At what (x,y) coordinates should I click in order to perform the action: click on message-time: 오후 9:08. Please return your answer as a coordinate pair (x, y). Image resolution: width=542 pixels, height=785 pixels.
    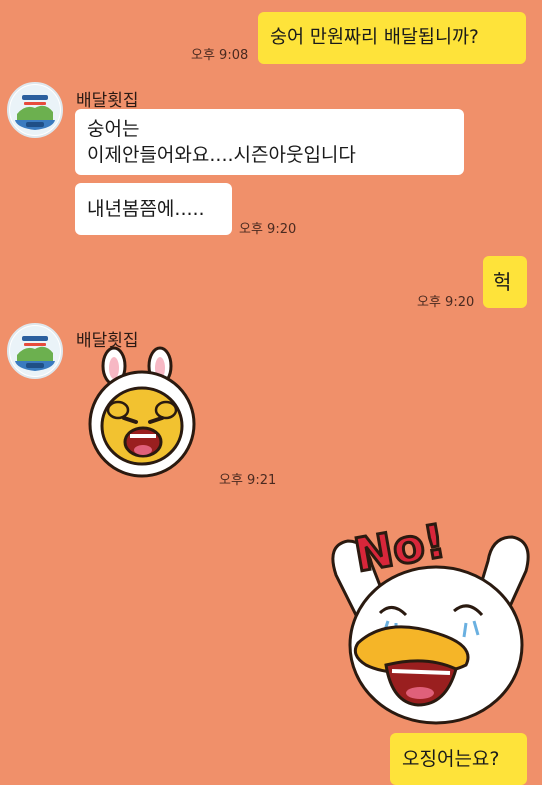
    Looking at the image, I should click on (220, 55).